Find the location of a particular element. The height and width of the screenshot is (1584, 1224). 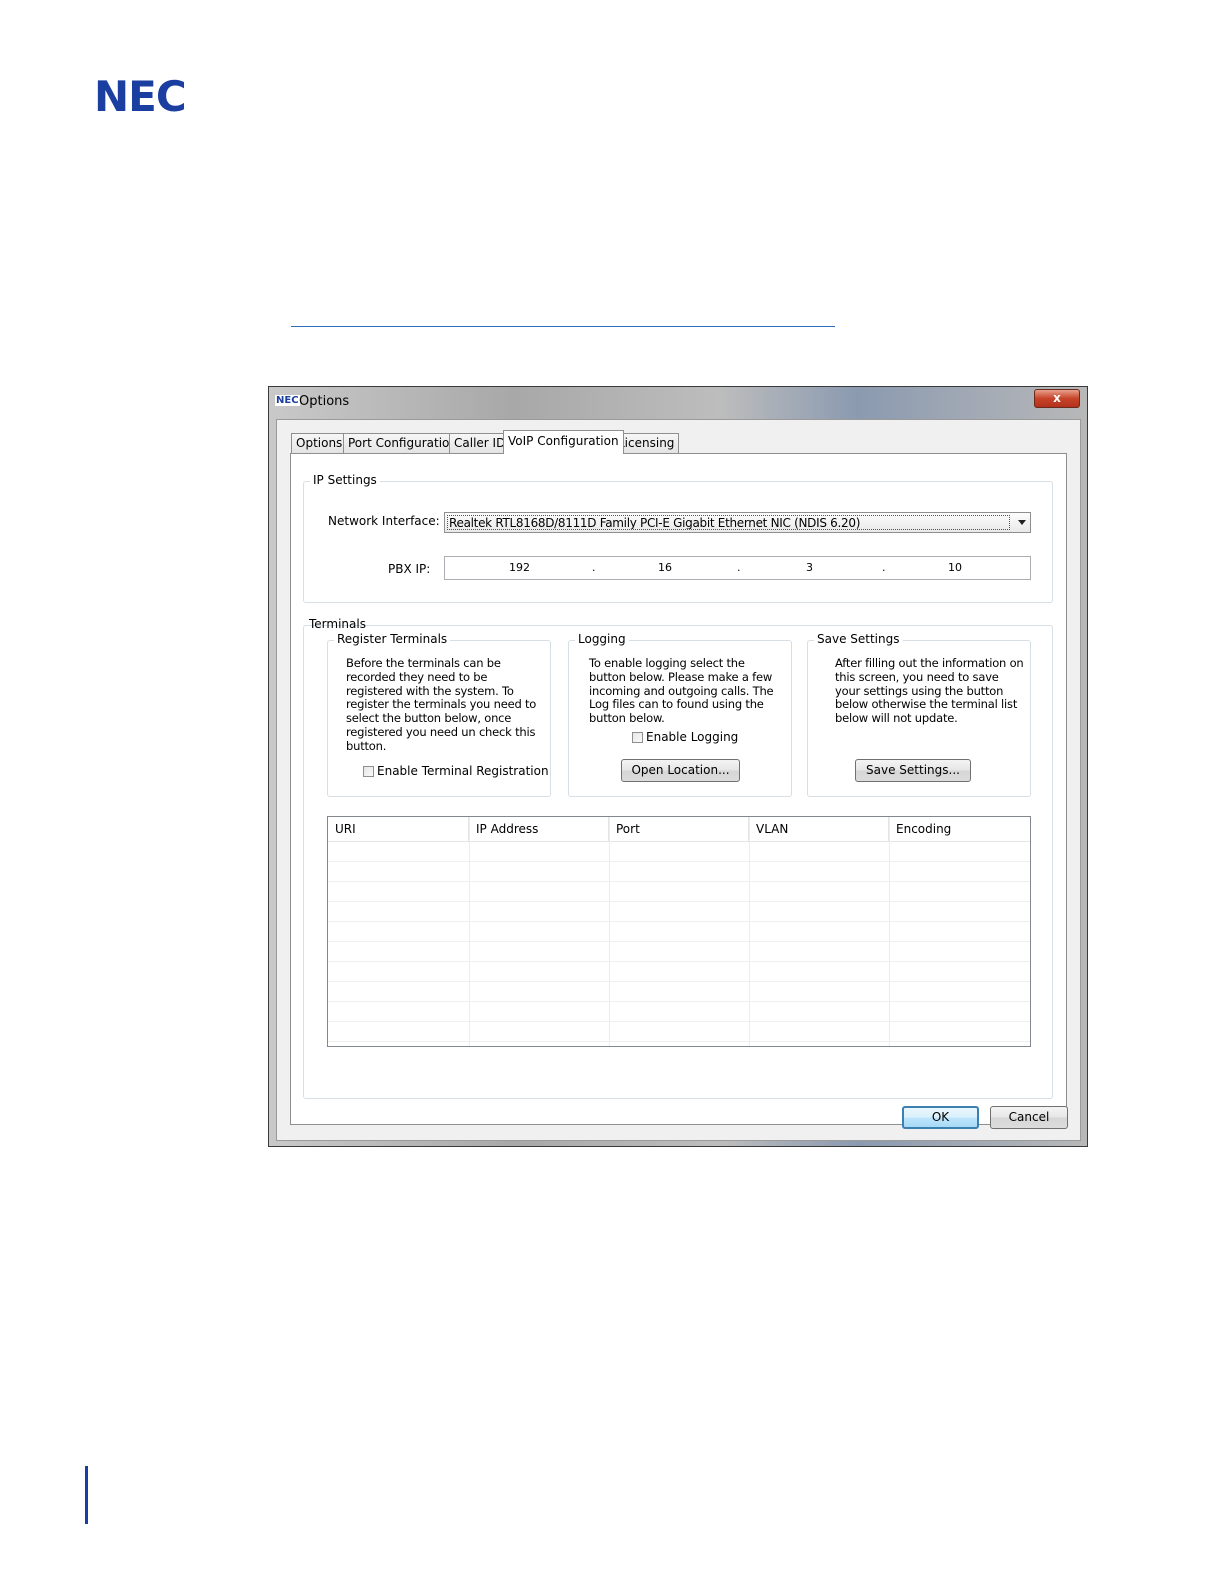

page-footer-rule is located at coordinates (86, 1495).